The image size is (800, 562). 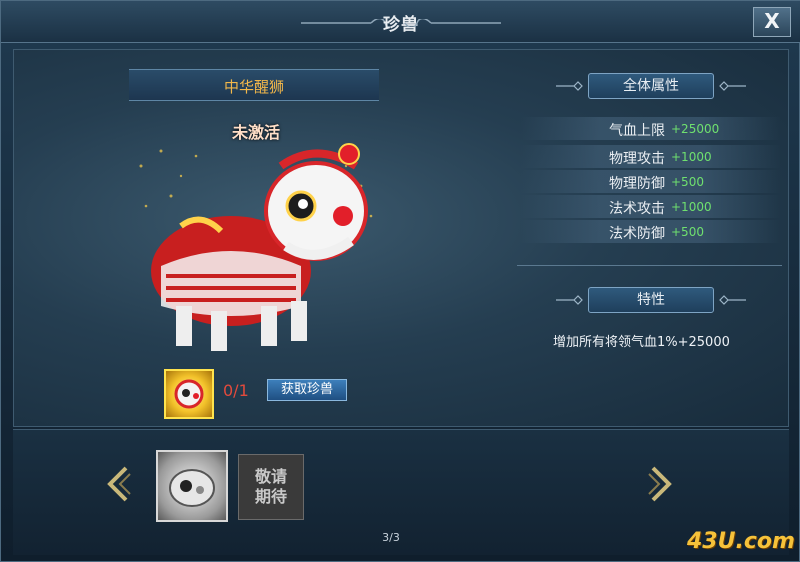 What do you see at coordinates (637, 234) in the screenshot?
I see `attribute-label: 法术防御` at bounding box center [637, 234].